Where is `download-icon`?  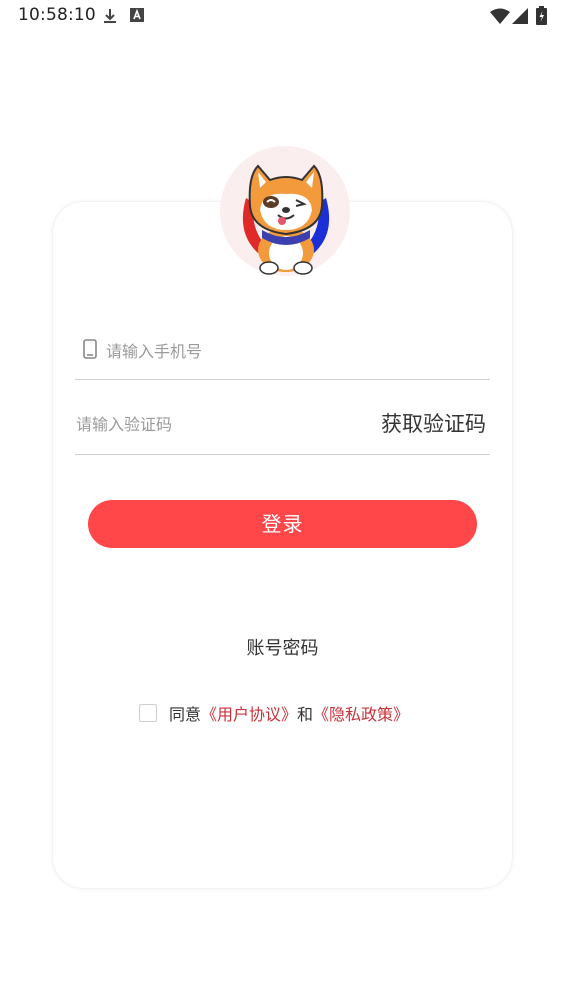
download-icon is located at coordinates (110, 16).